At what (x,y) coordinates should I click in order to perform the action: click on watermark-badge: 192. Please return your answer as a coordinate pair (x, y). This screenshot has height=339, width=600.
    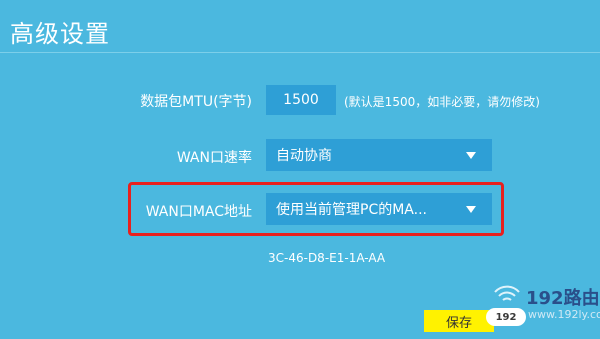
    Looking at the image, I should click on (506, 317).